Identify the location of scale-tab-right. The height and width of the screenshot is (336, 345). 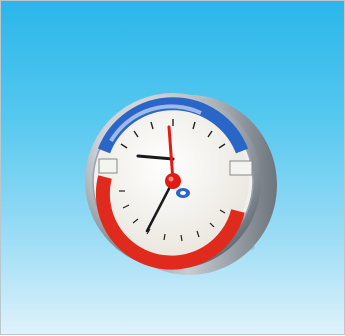
(241, 168).